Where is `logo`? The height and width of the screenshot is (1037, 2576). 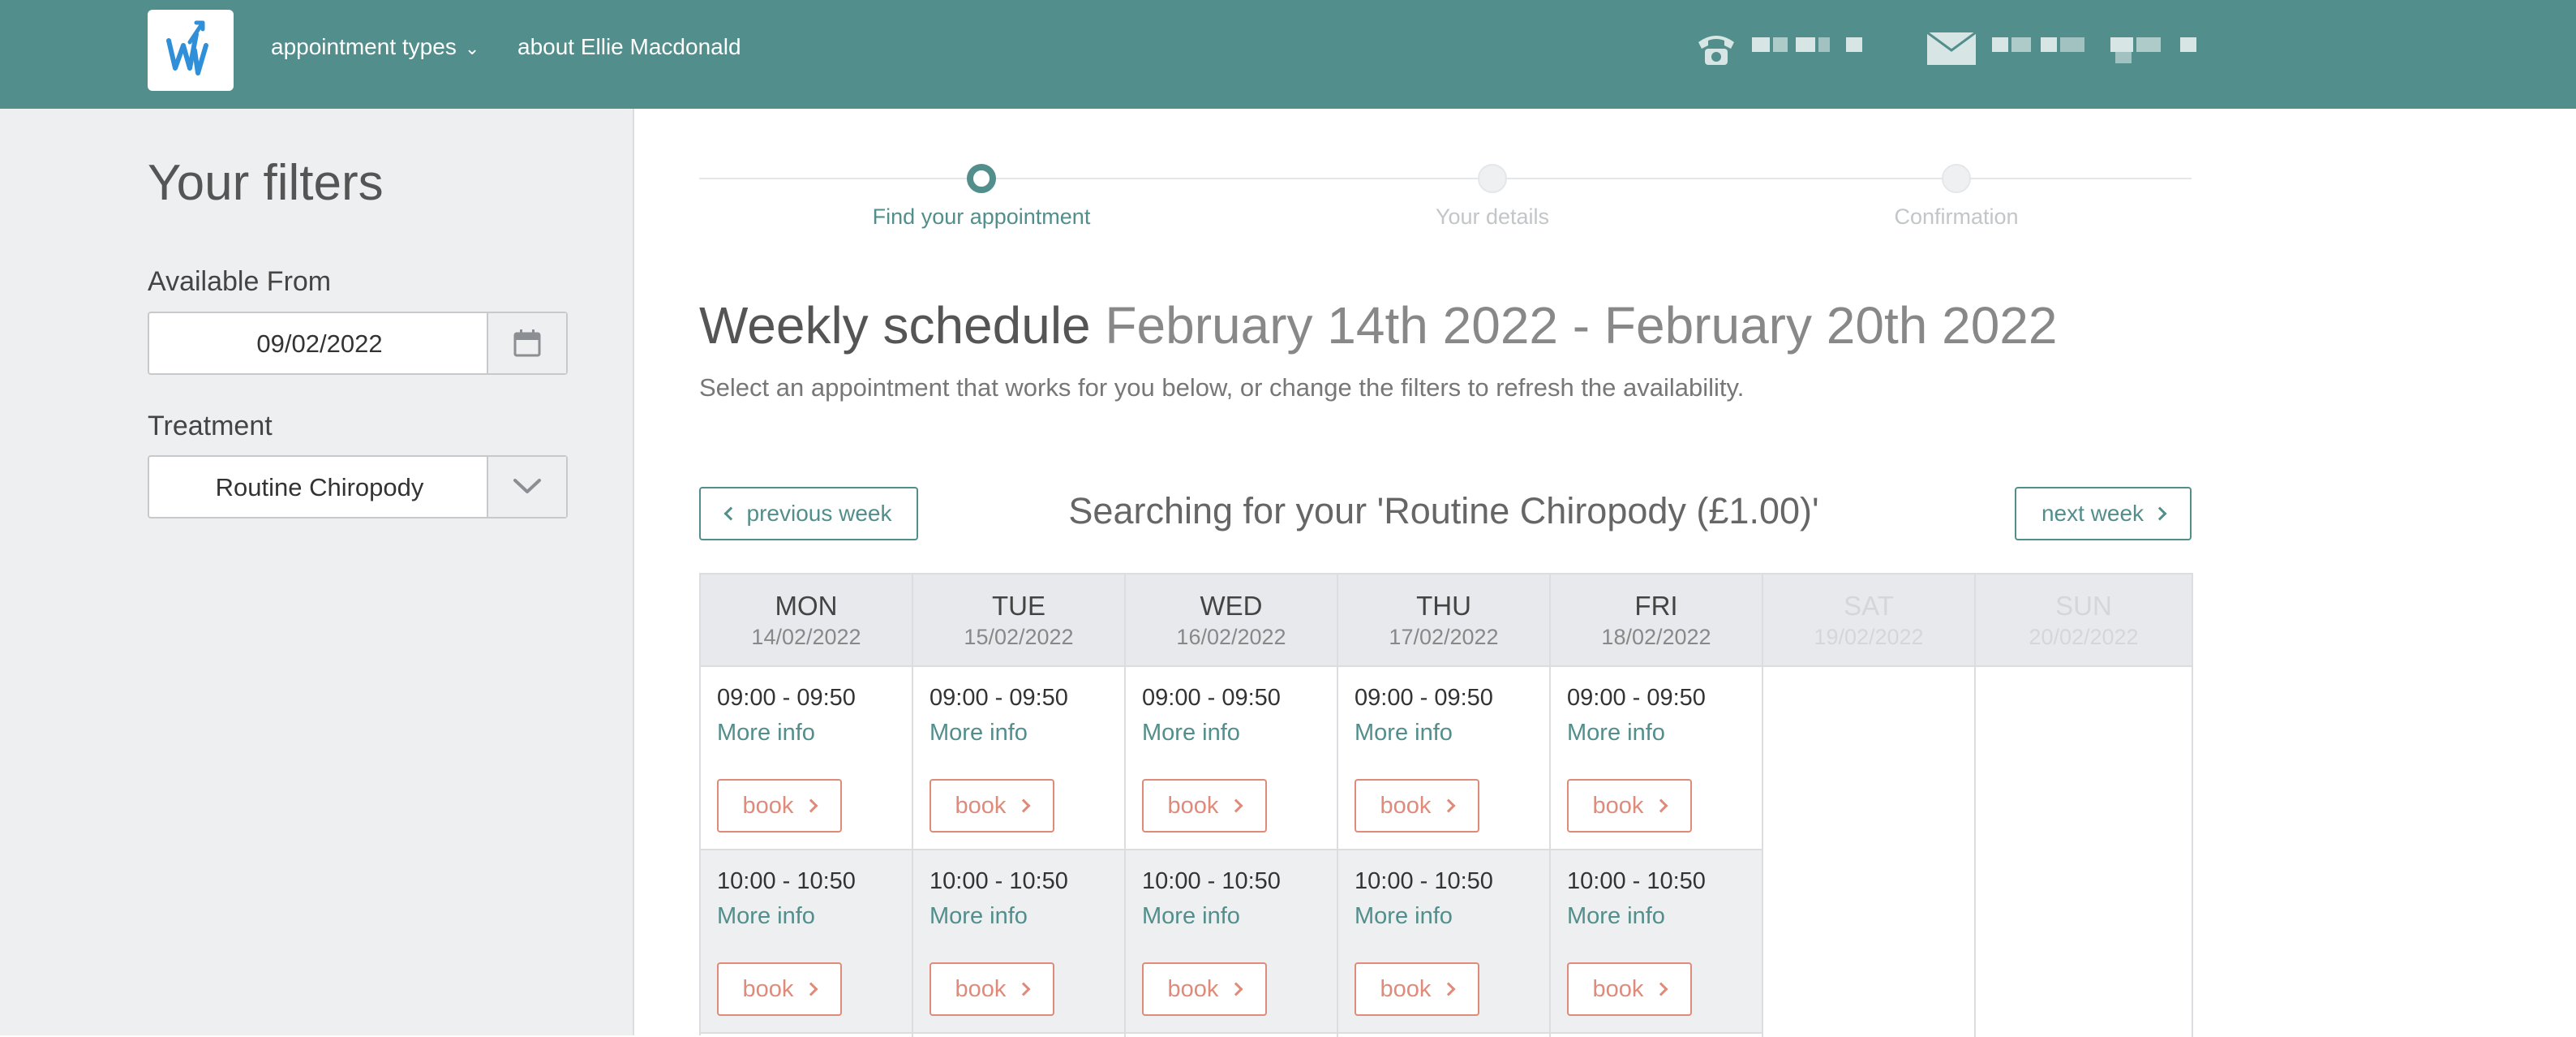
logo is located at coordinates (191, 50).